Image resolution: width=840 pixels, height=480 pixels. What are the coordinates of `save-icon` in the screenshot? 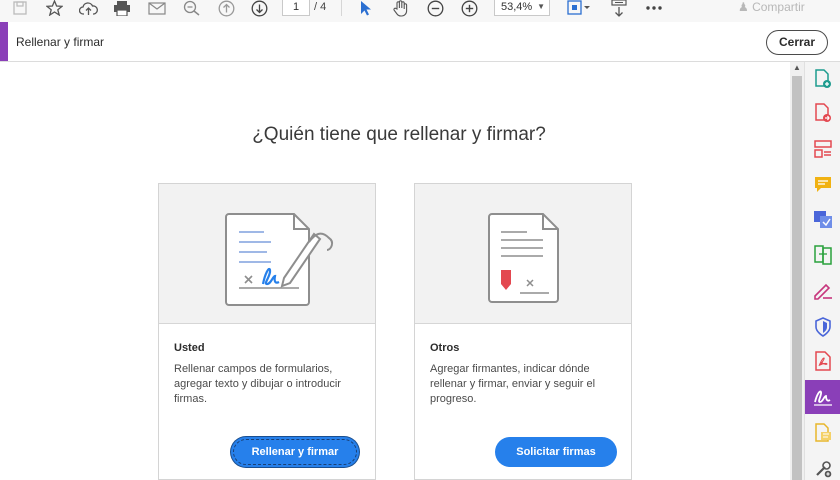 It's located at (20, 8).